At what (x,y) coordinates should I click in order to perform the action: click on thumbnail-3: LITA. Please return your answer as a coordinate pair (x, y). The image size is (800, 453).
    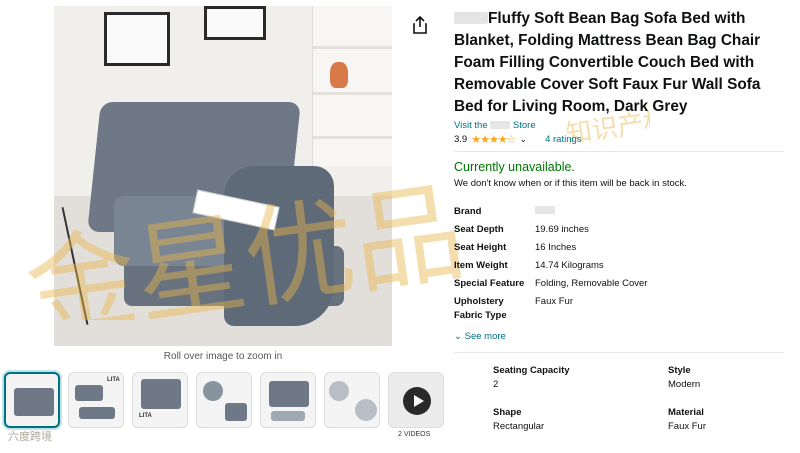
    Looking at the image, I should click on (160, 400).